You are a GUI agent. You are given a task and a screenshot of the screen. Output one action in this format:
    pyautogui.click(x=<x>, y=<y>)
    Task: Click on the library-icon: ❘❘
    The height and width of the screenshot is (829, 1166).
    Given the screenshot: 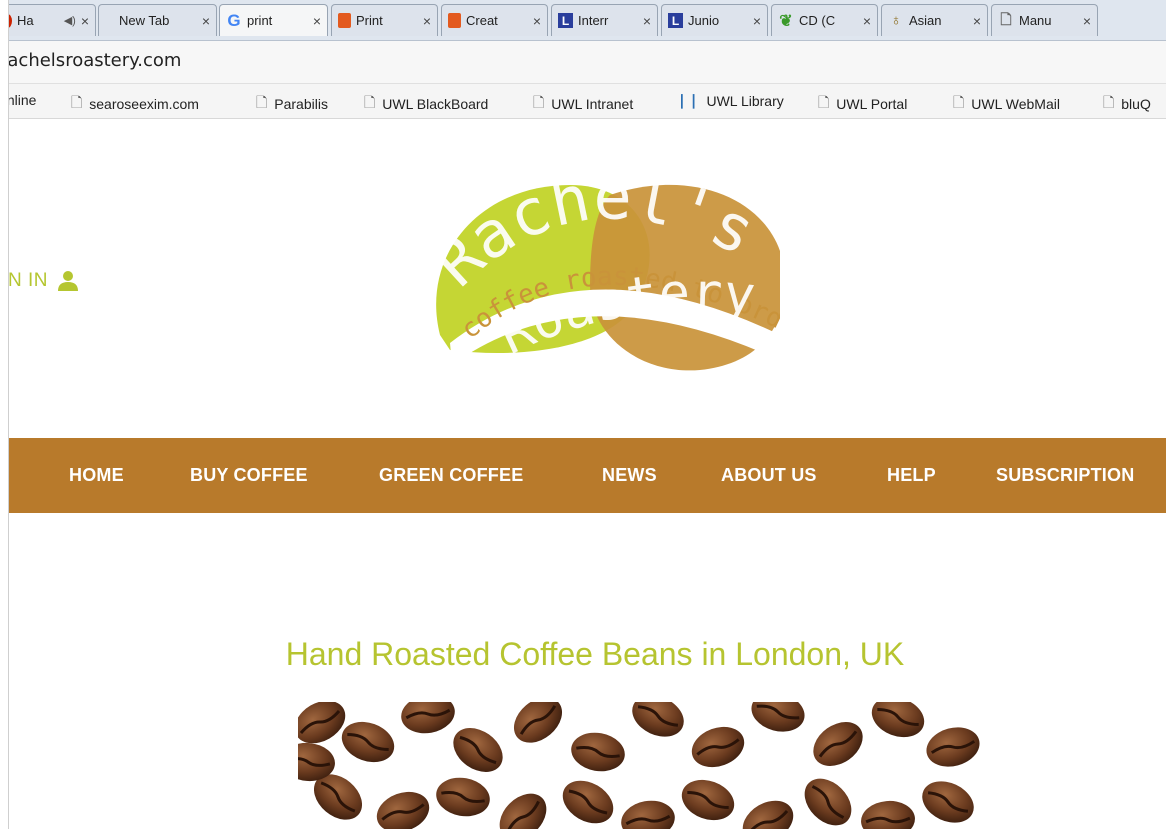 What is the action you would take?
    pyautogui.click(x=688, y=100)
    